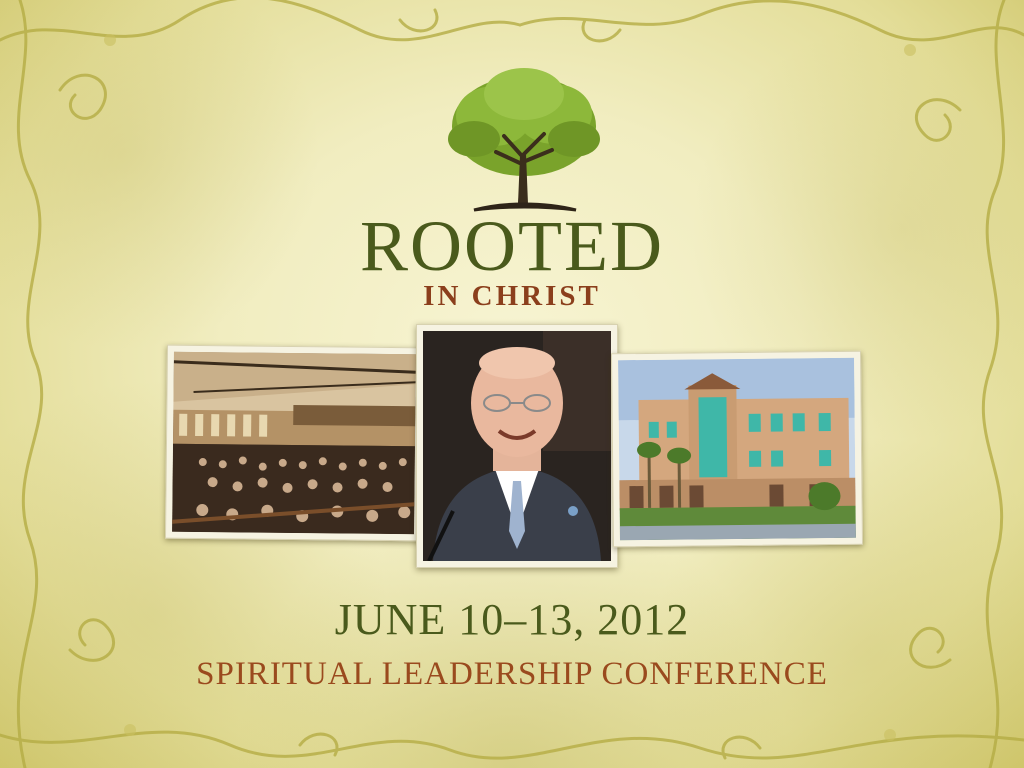 The image size is (1024, 768). What do you see at coordinates (524, 140) in the screenshot?
I see `tree-icon` at bounding box center [524, 140].